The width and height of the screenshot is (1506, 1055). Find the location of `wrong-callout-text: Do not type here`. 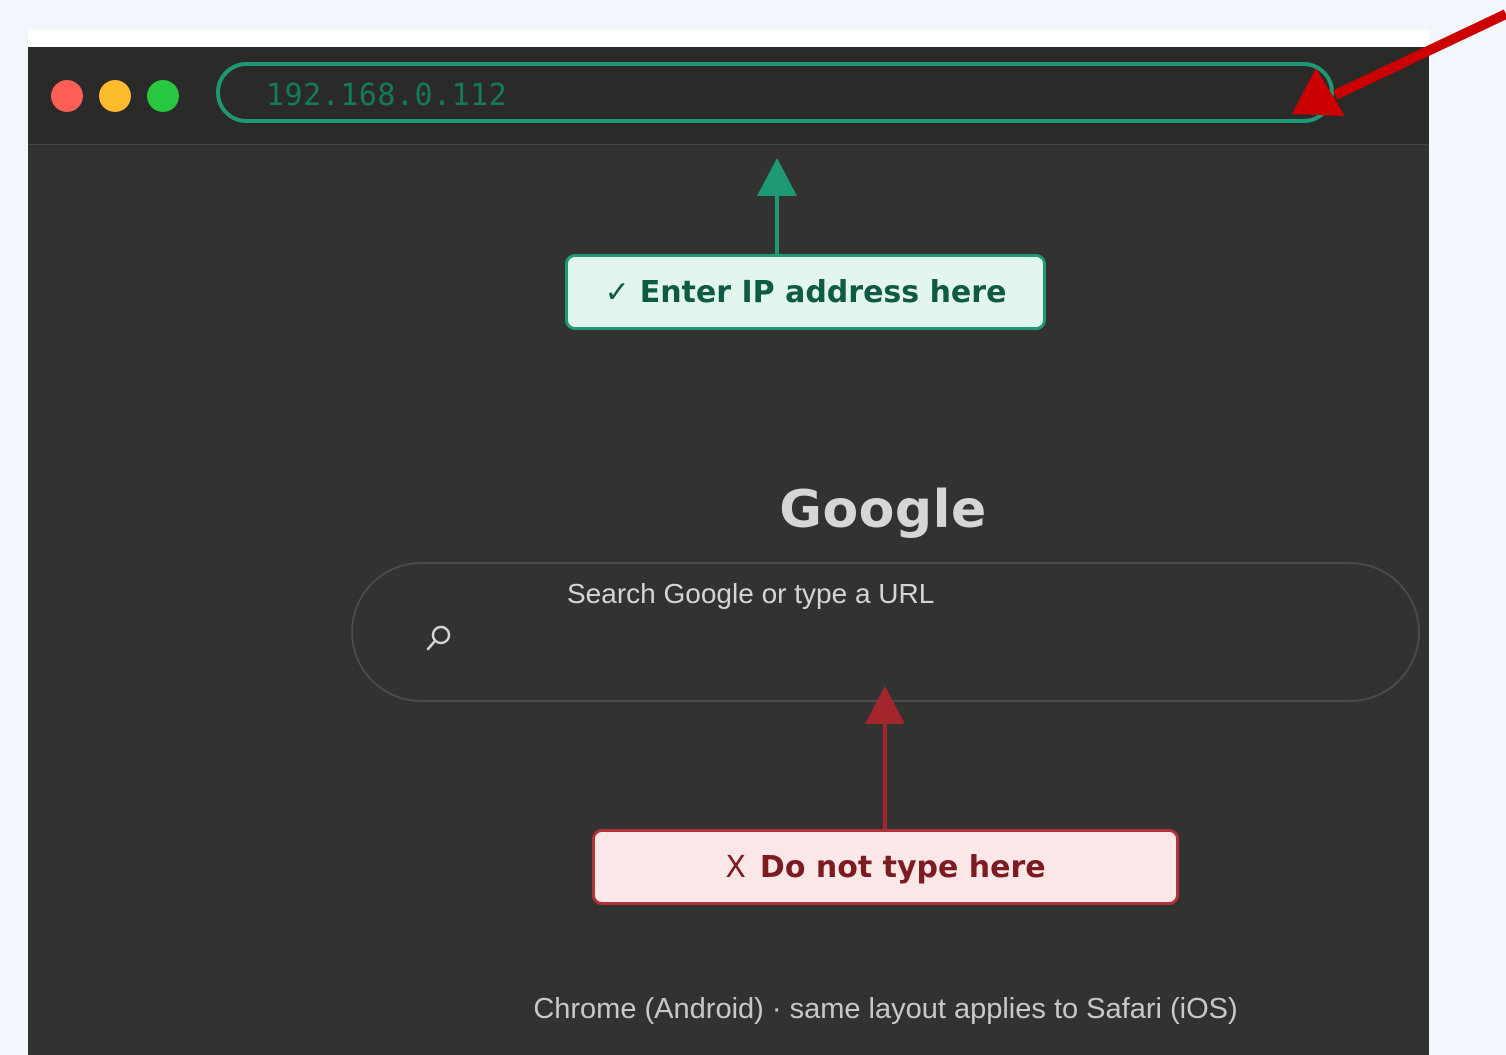

wrong-callout-text: Do not type here is located at coordinates (902, 867).